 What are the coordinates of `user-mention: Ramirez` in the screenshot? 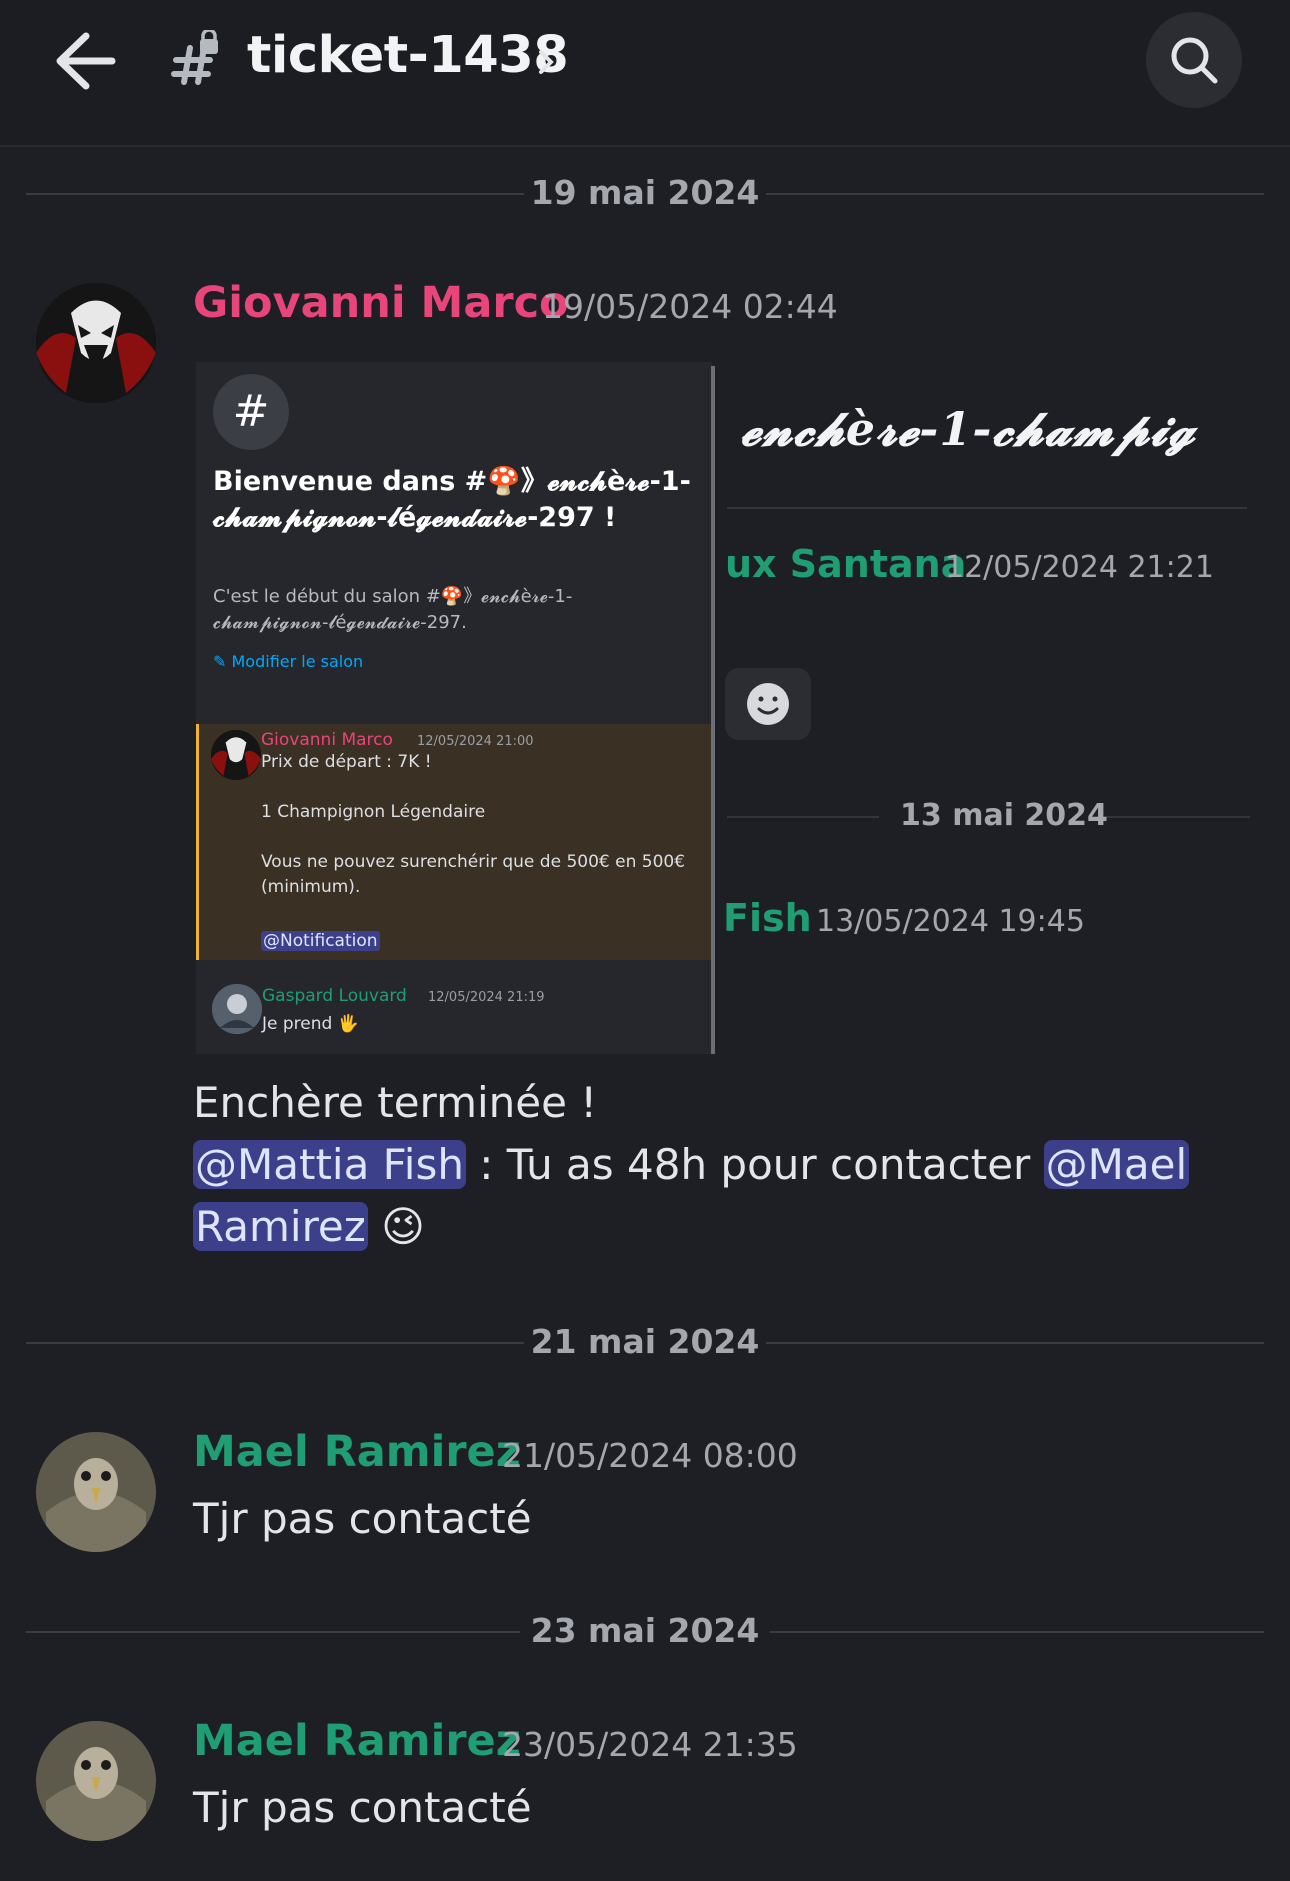 It's located at (280, 1226).